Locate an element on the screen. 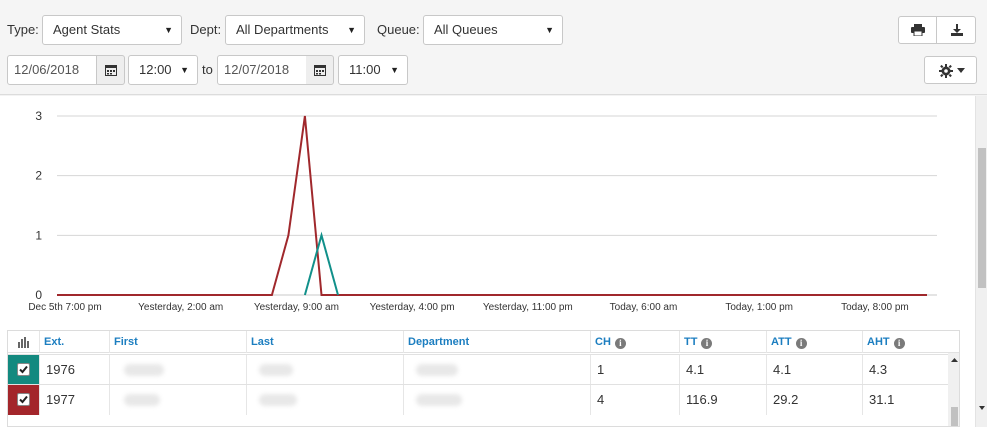  end-time-value: 11:00 is located at coordinates (365, 69).